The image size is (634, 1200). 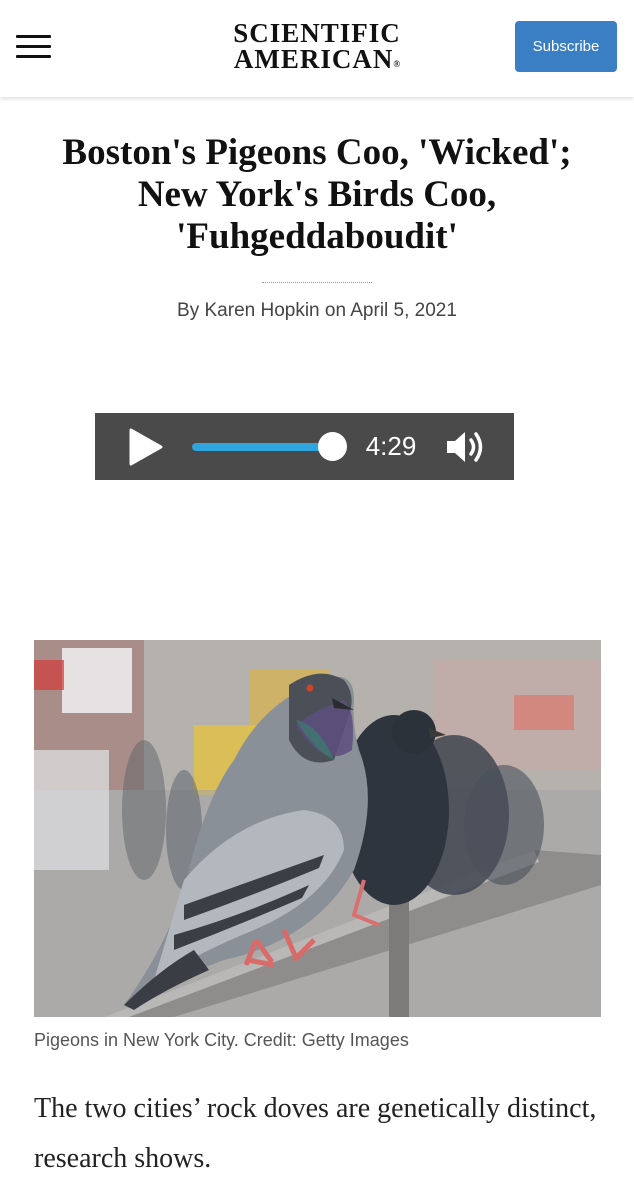 I want to click on registered-mark: ®, so click(x=397, y=64).